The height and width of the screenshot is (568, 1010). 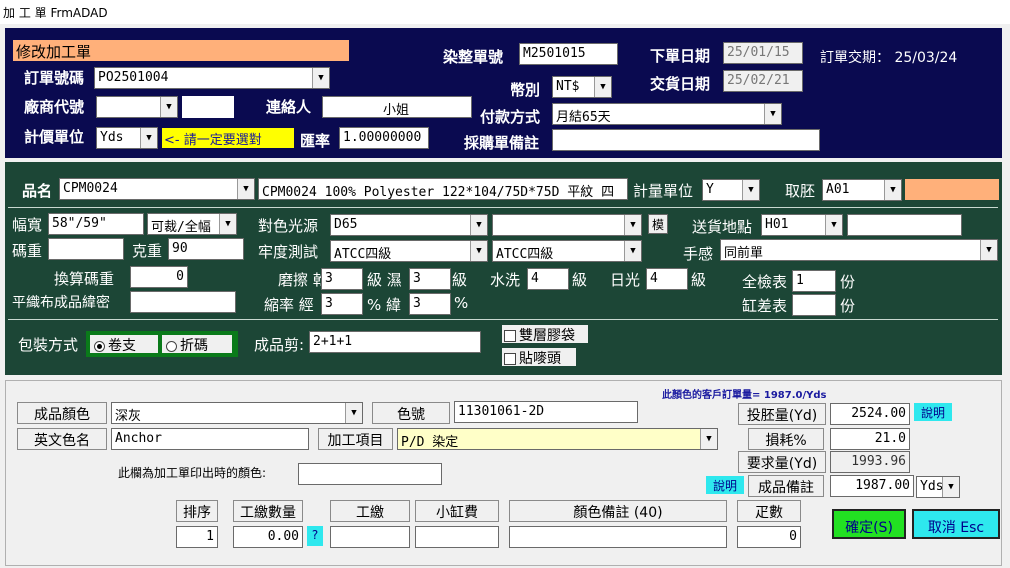 I want to click on ship-name-field, so click(x=904, y=225).